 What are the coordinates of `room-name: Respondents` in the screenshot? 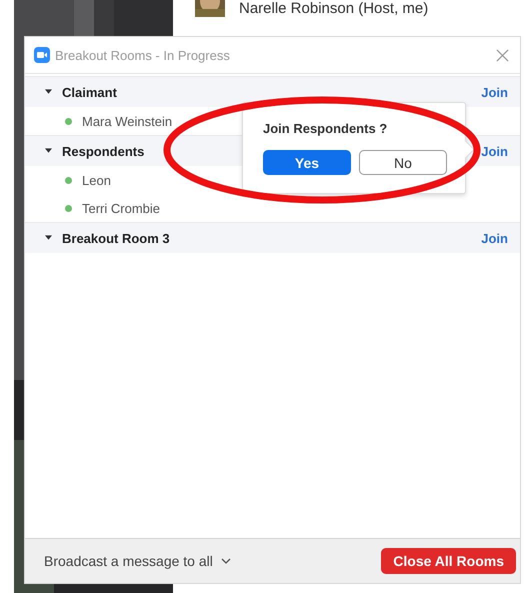 It's located at (103, 151).